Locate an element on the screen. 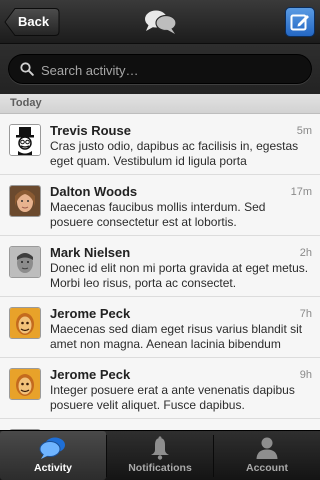 This screenshot has width=320, height=480. bell-icon is located at coordinates (160, 448).